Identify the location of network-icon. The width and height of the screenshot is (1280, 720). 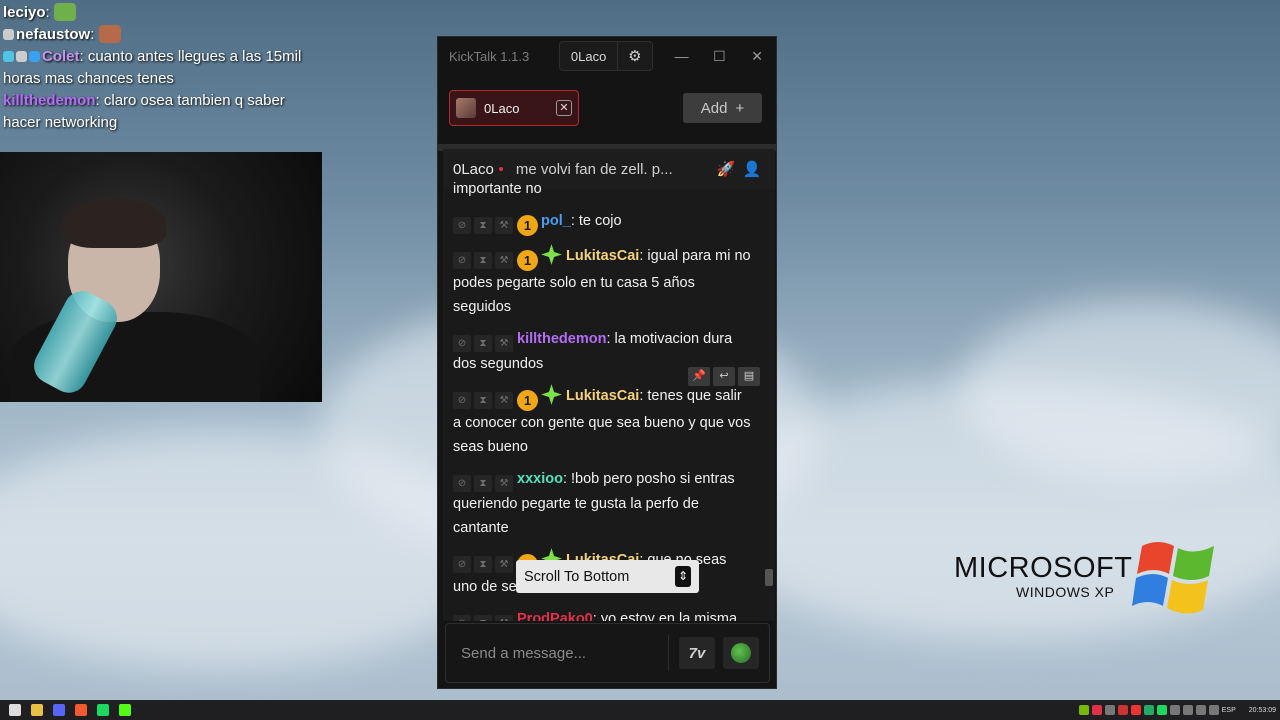
(1187, 710).